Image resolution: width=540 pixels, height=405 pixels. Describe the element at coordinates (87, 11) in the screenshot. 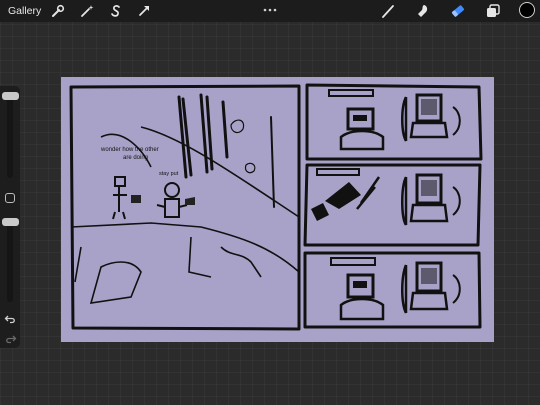

I see `magic-wand-icon` at that location.